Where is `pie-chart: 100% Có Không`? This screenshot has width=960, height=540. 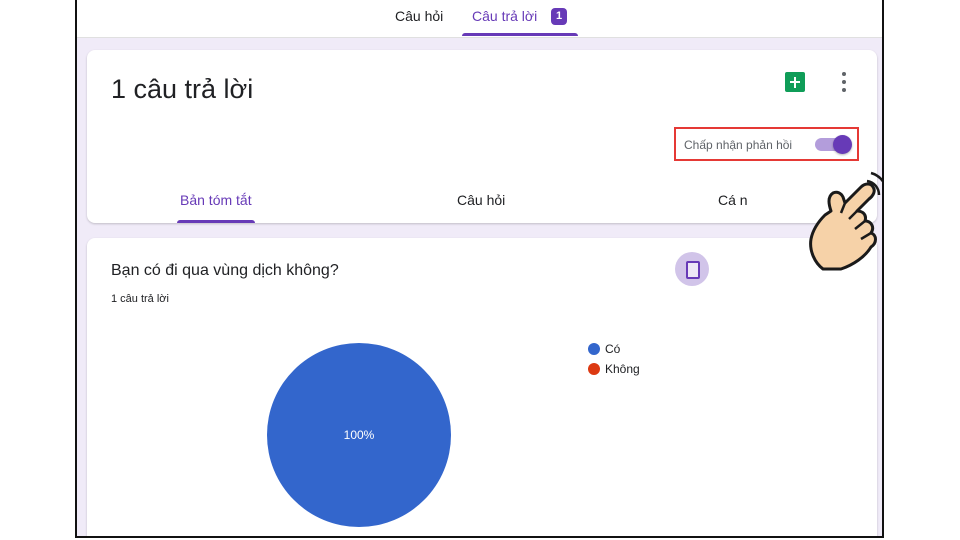
pie-chart: 100% Có Không is located at coordinates (453, 434).